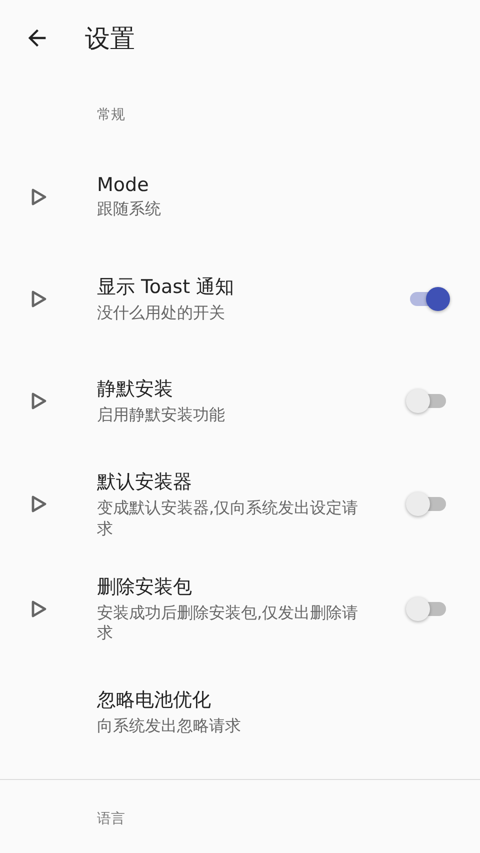  I want to click on setting-title: 删除安装包, so click(145, 587).